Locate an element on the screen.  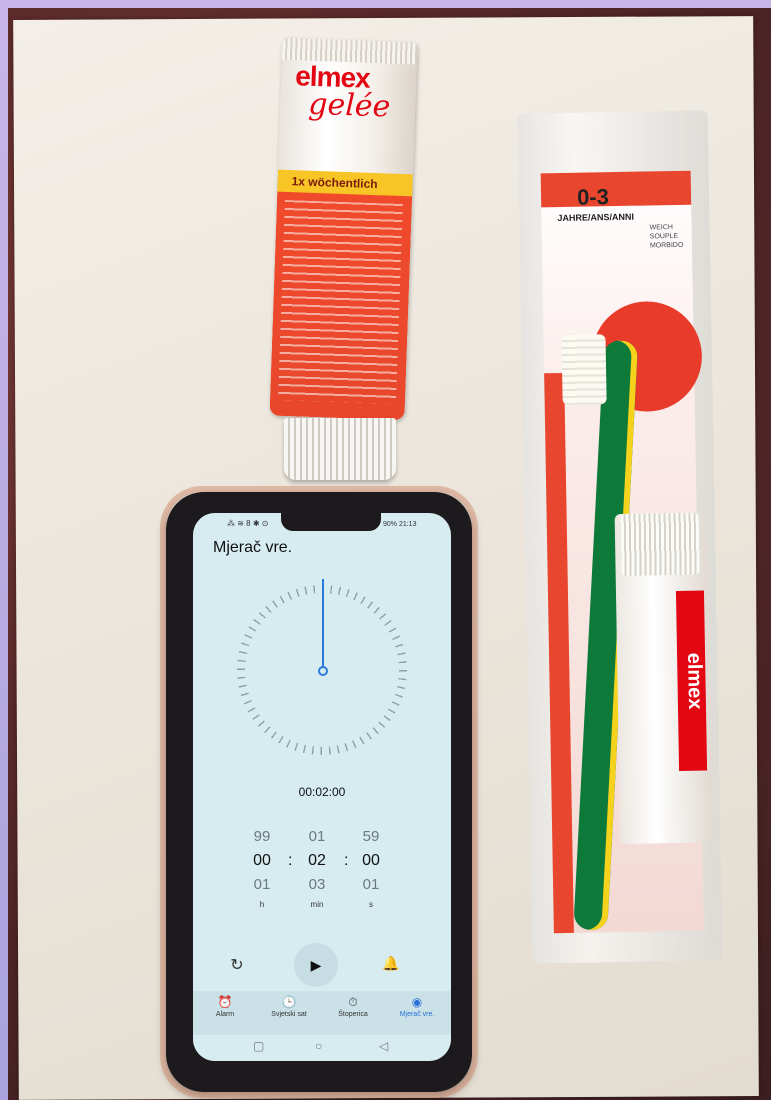
system-nav-bar: ▢ ○ ◁ is located at coordinates (322, 1048).